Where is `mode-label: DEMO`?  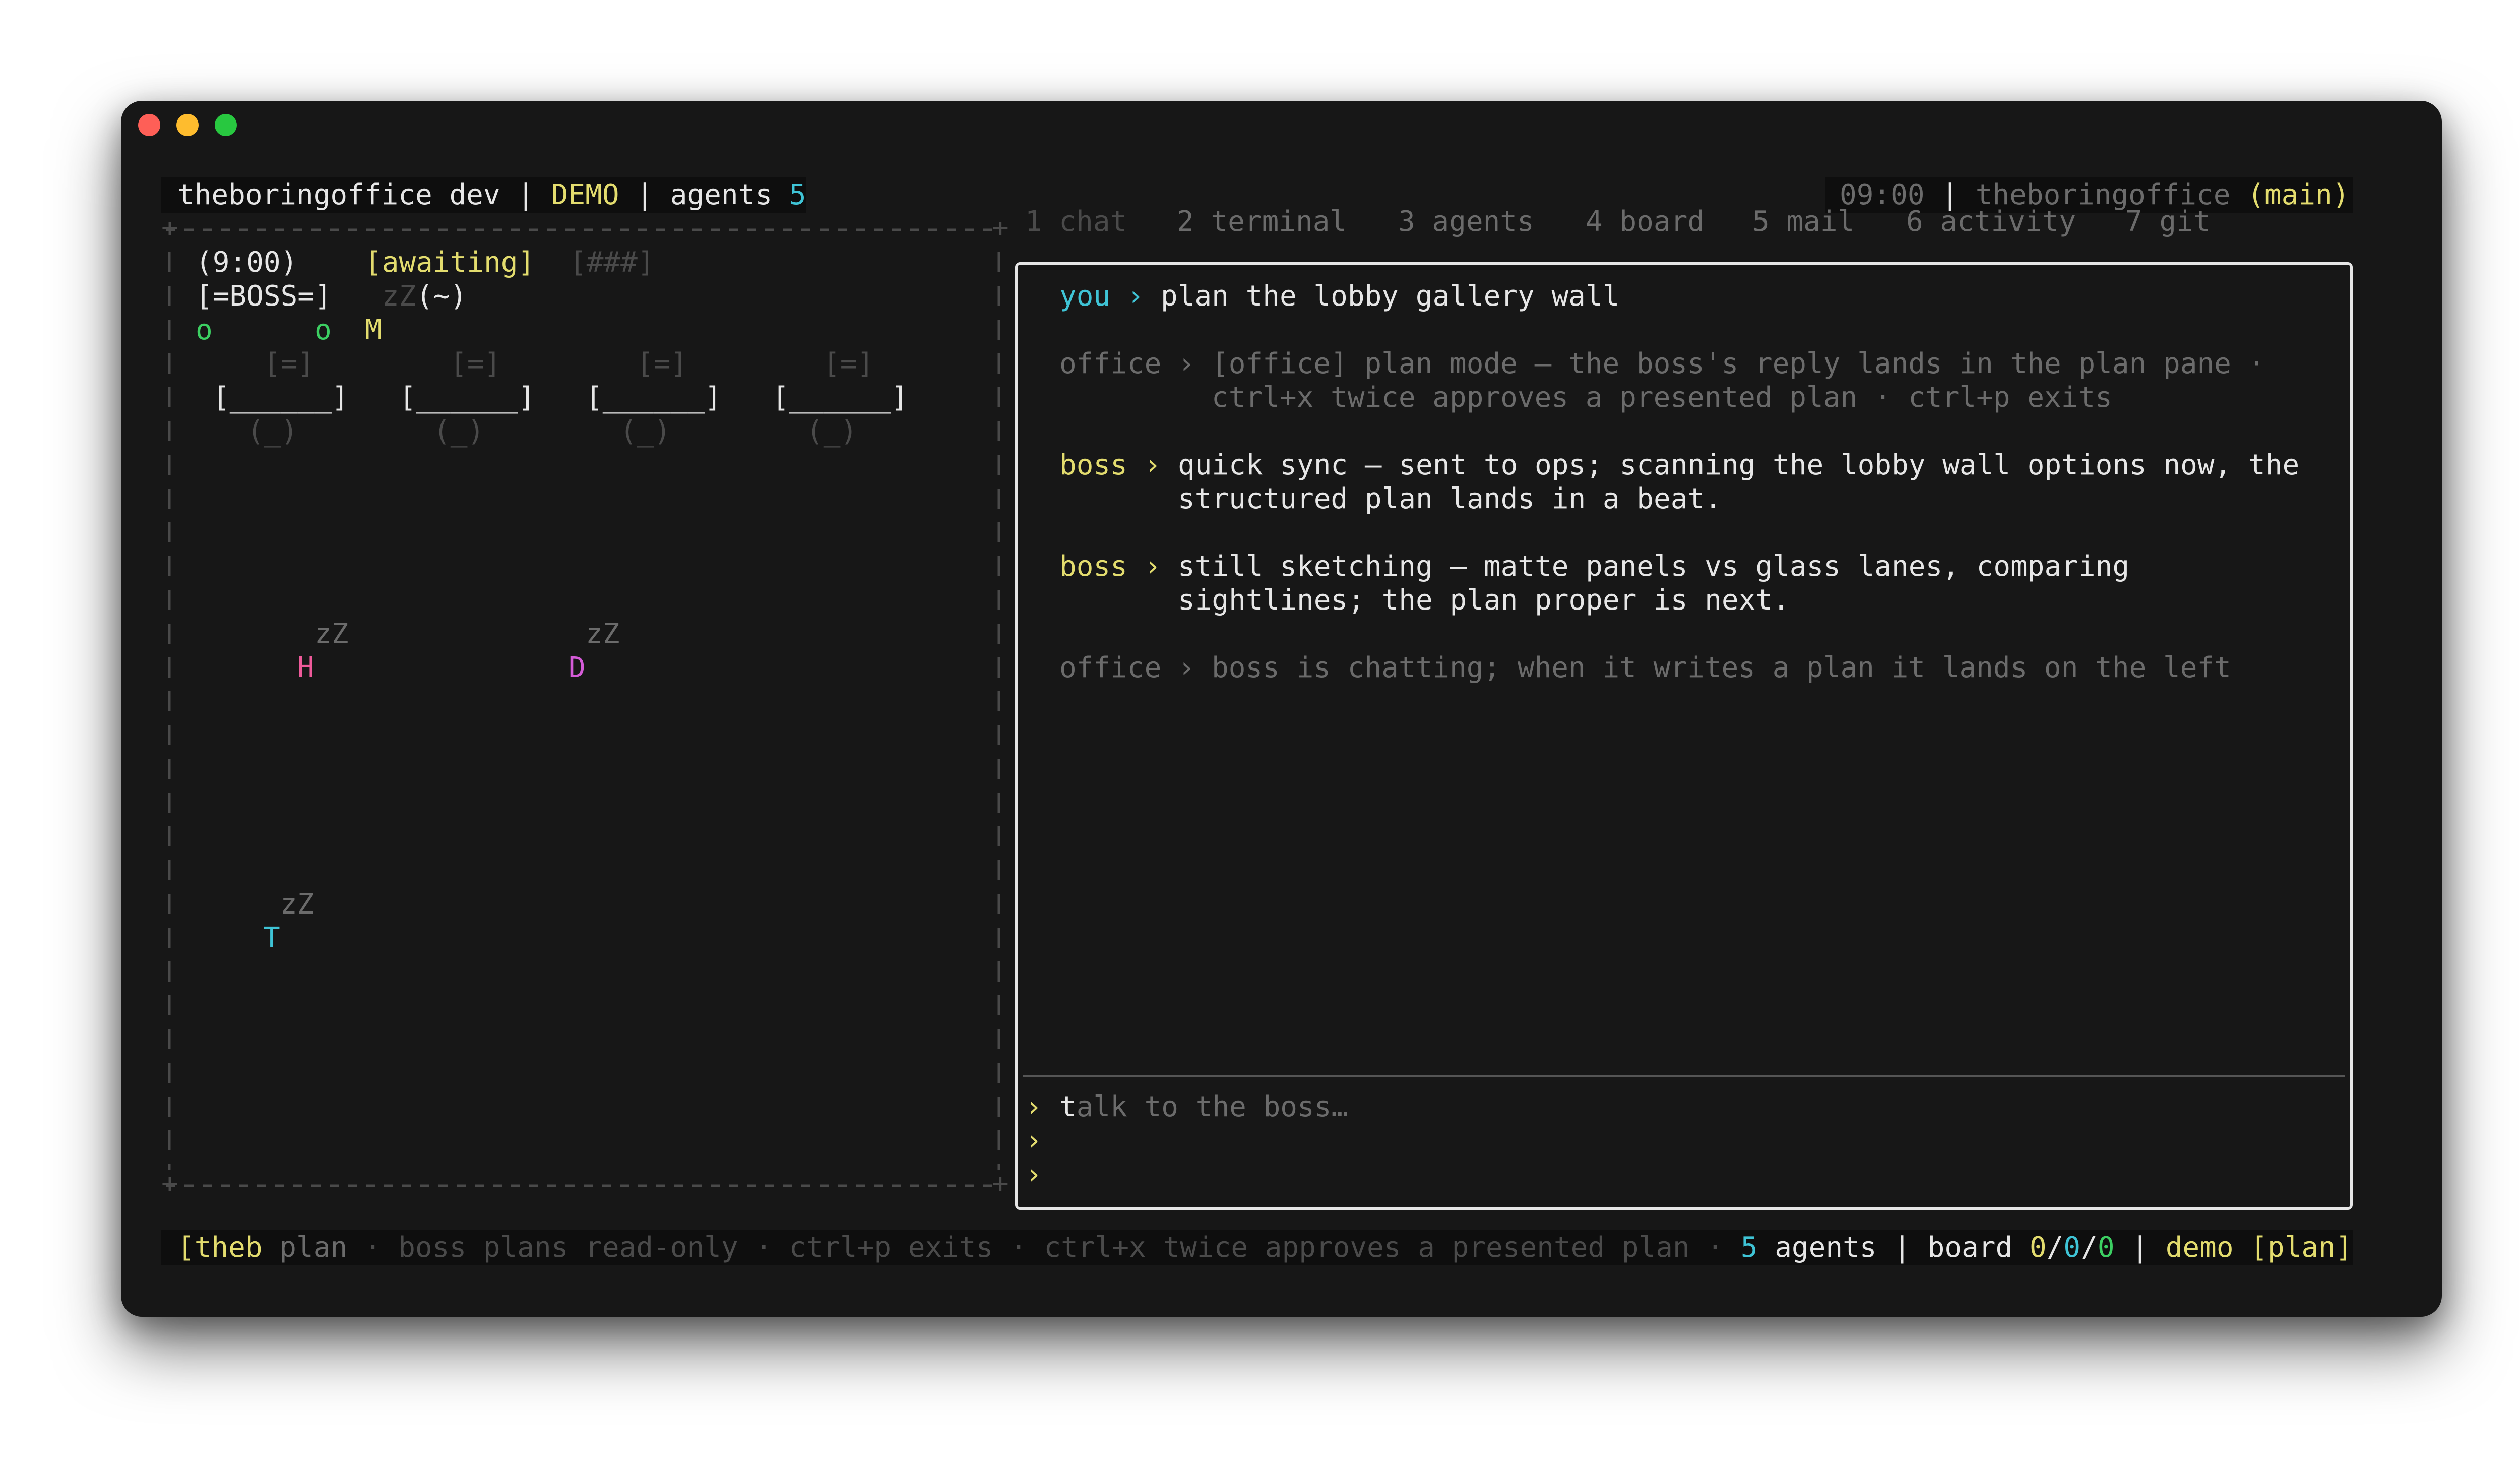
mode-label: DEMO is located at coordinates (585, 195).